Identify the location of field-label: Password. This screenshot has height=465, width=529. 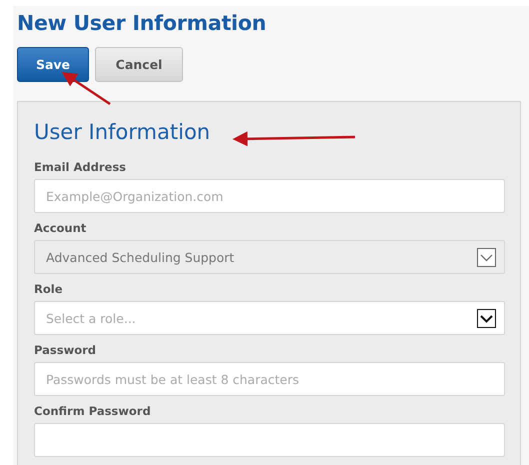
(65, 350).